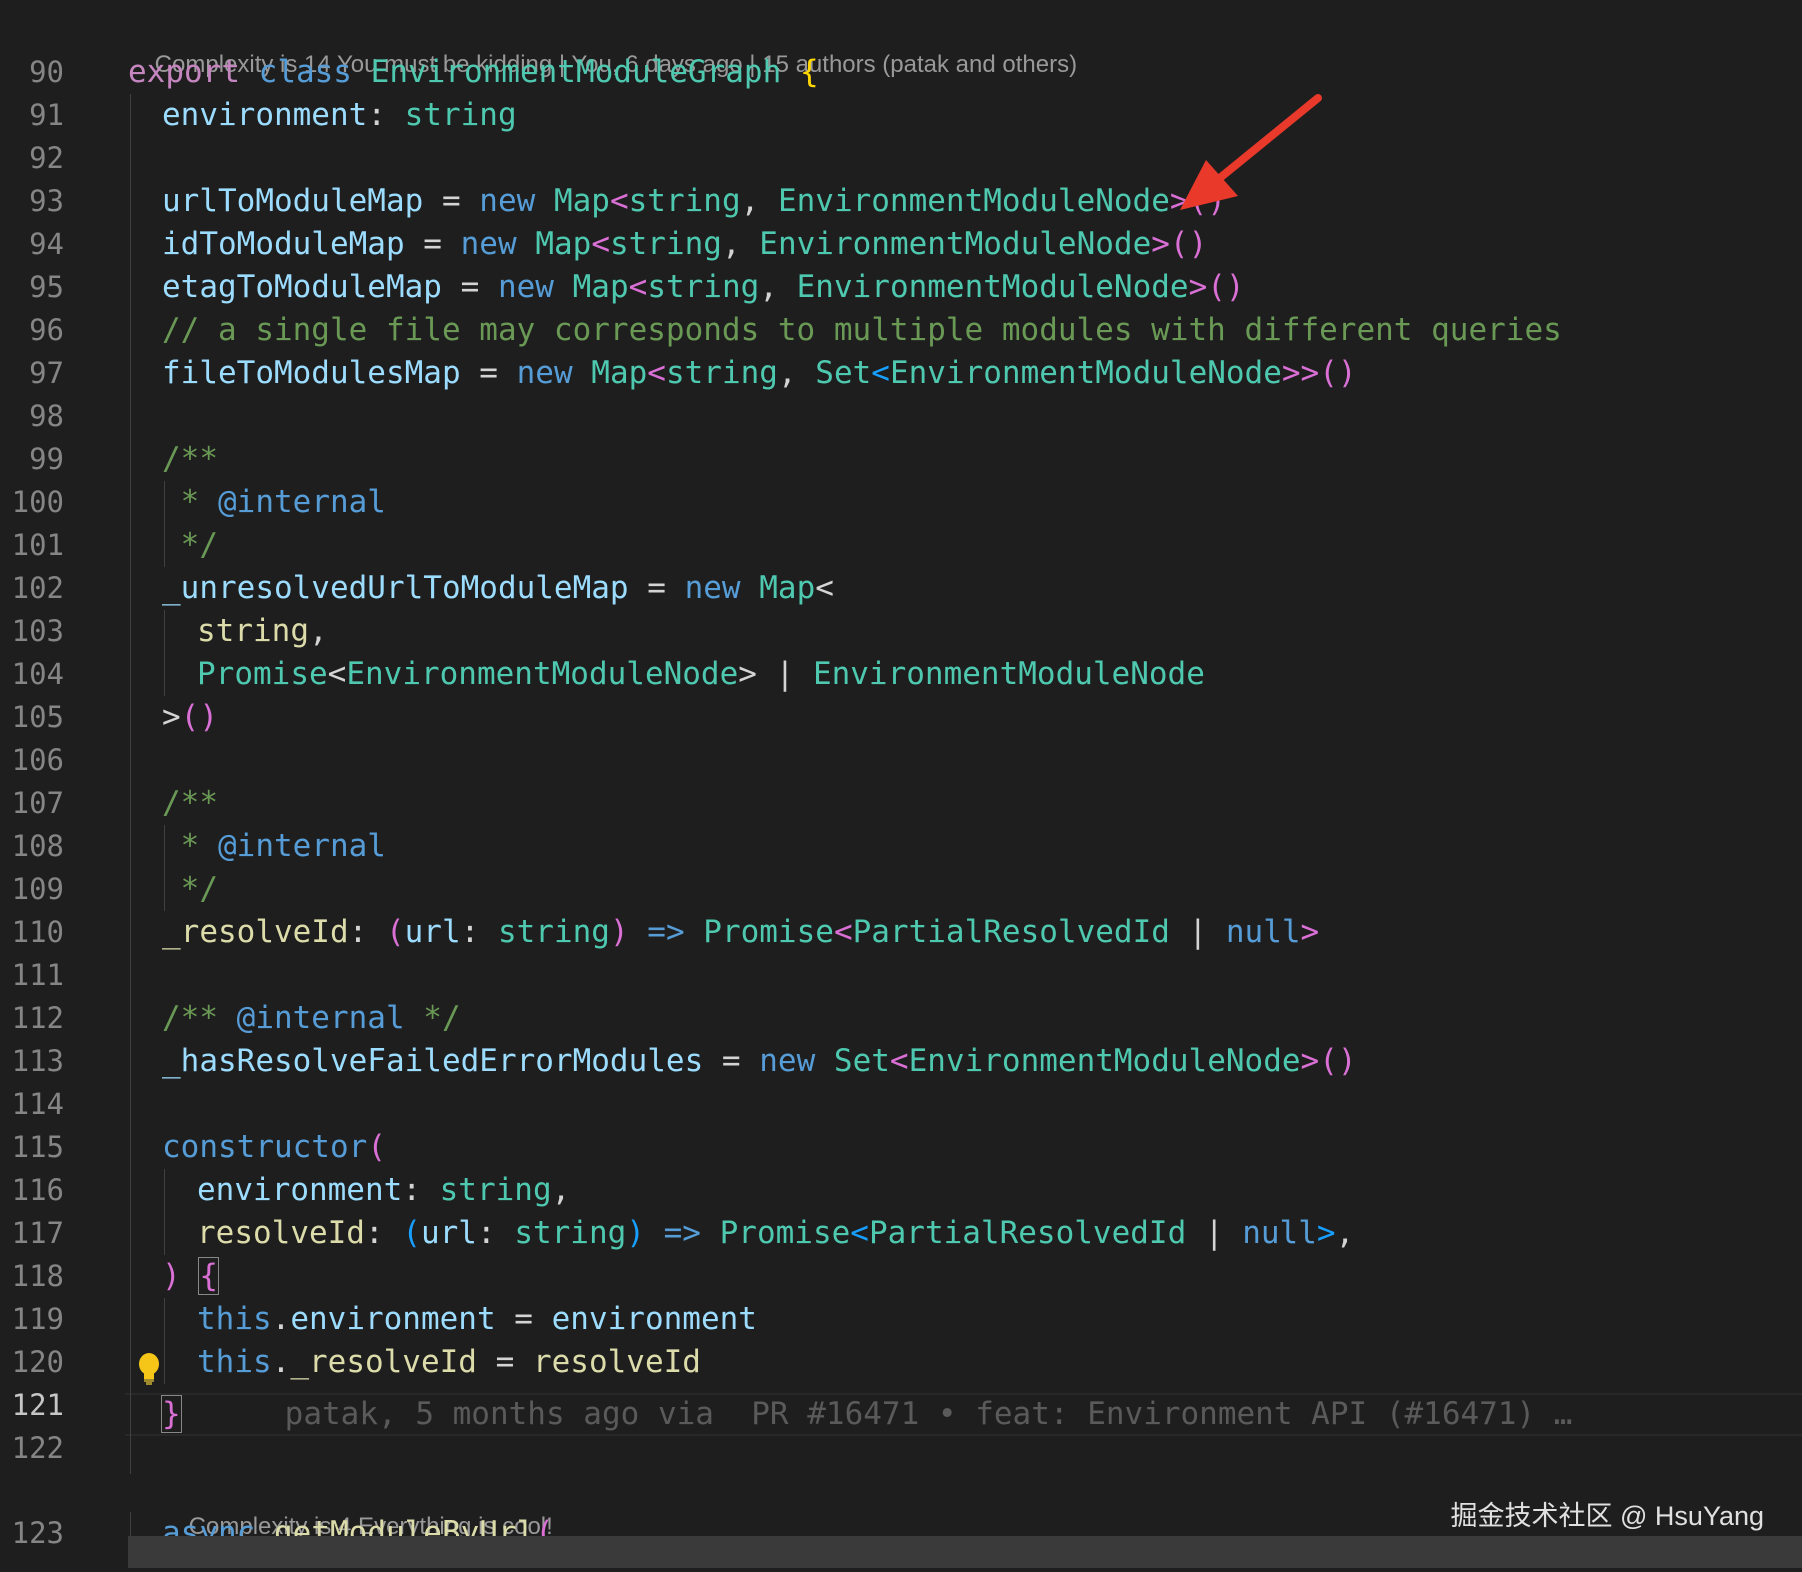 This screenshot has height=1572, width=1802. I want to click on code-line-119: this.environment = environment, so click(477, 1319).